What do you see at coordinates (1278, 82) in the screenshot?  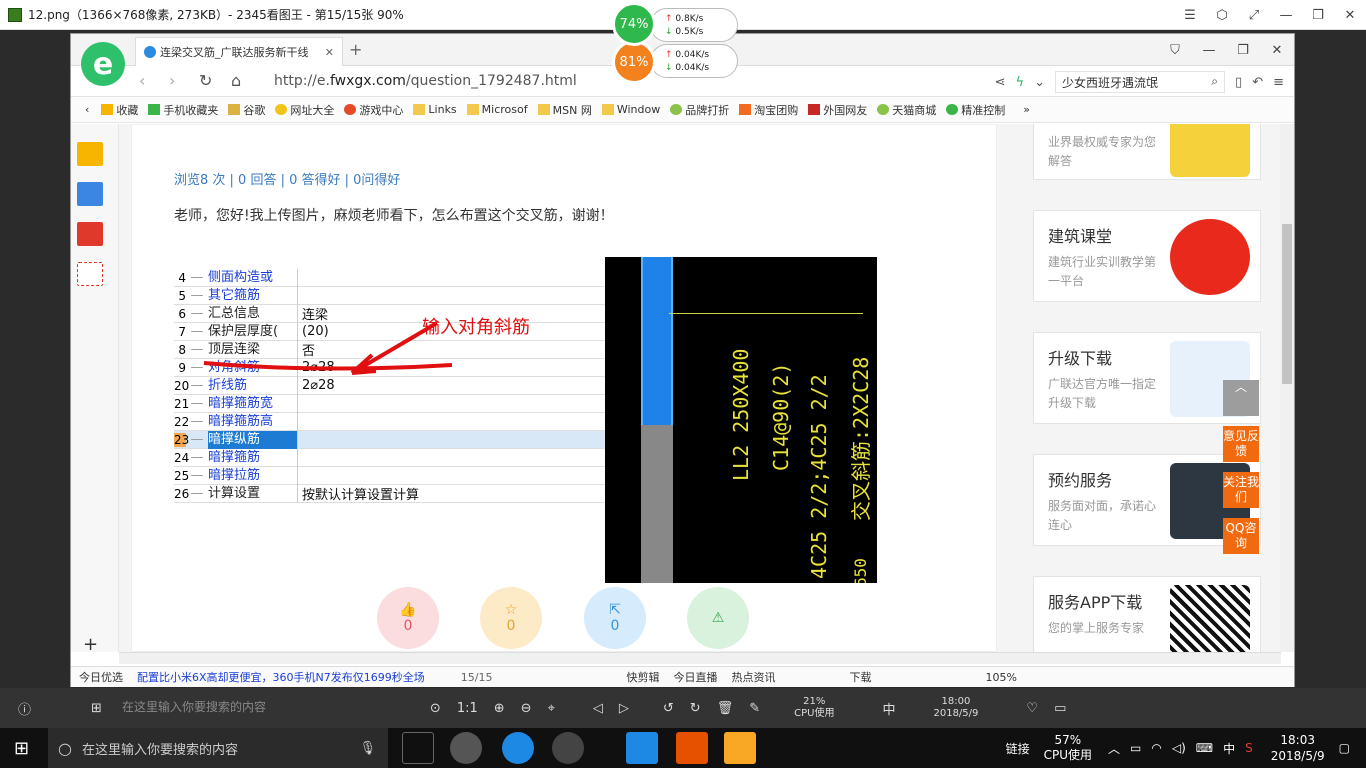 I see `browser-menu-icon: ≡` at bounding box center [1278, 82].